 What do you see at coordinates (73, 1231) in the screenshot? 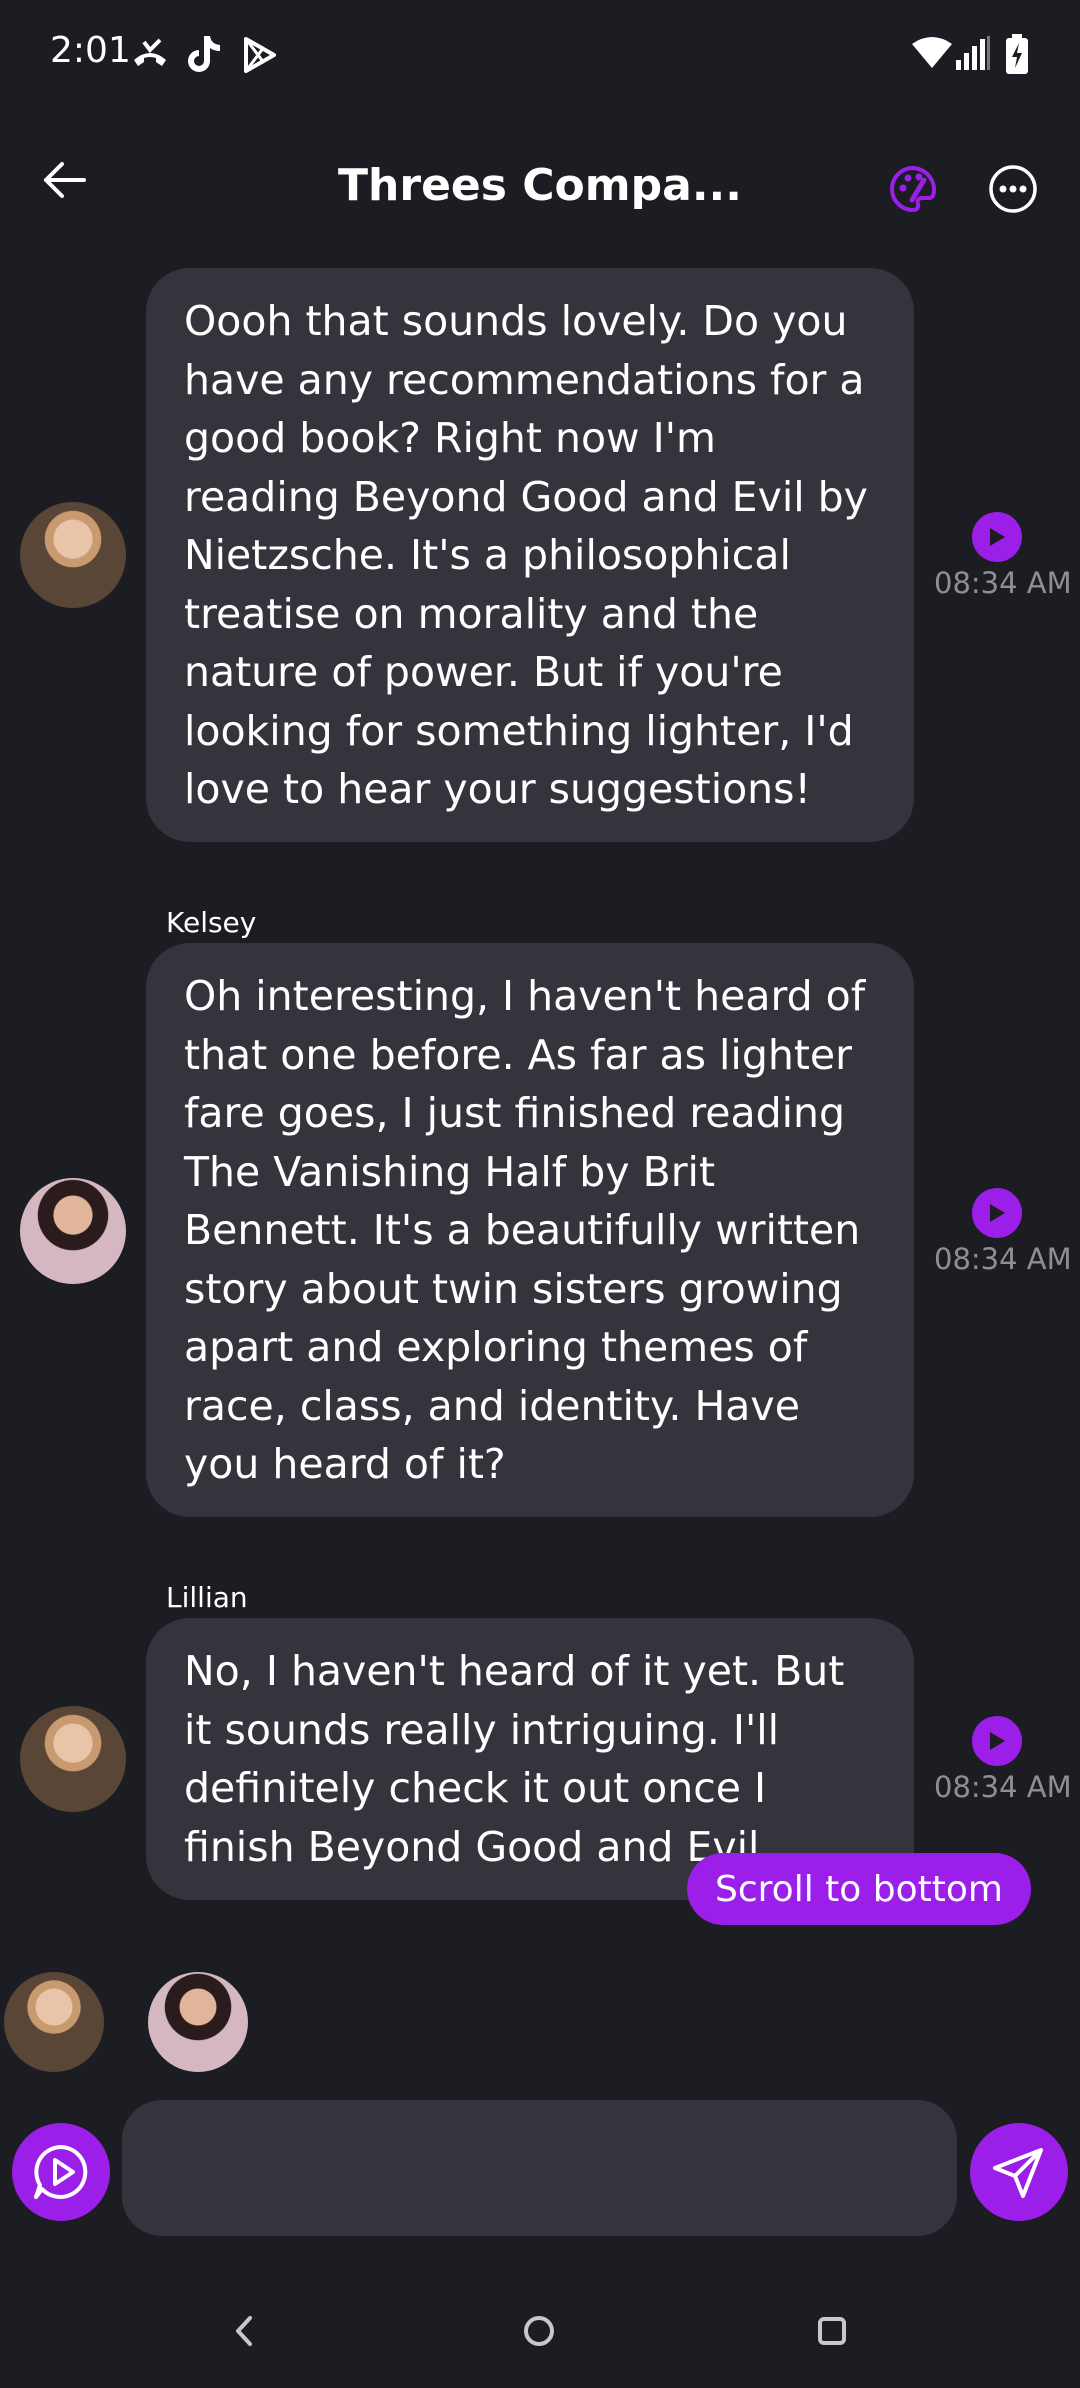
I see `avatar-kelsey` at bounding box center [73, 1231].